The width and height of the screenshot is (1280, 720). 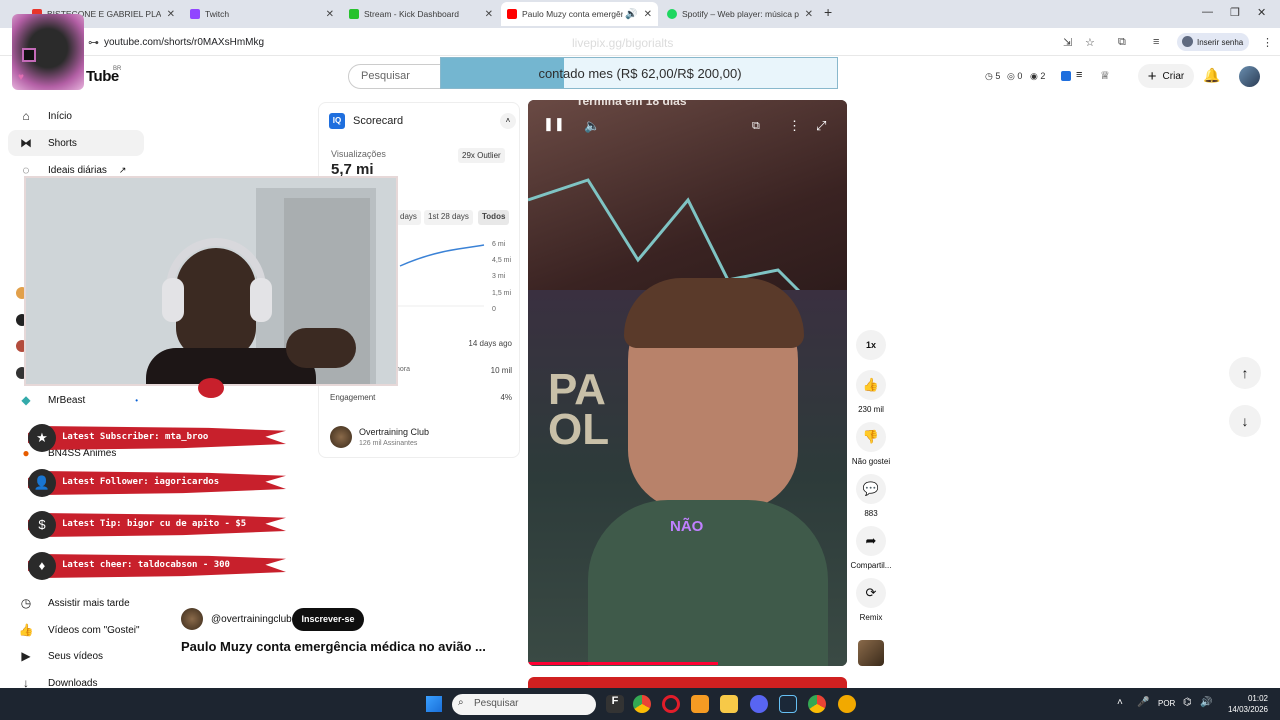 I want to click on minimize-icon: —, so click(x=1207, y=12).